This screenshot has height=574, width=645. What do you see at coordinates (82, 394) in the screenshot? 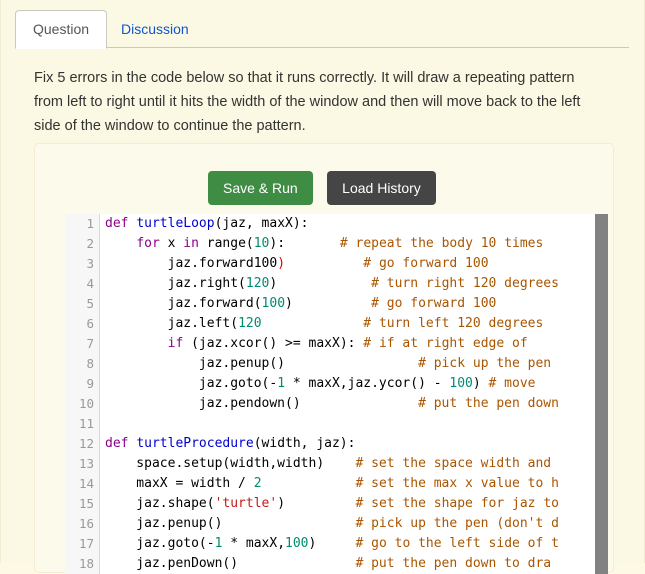
I see `line-number-gutter: 1 2 3 4 5 6 7 8 9 10 11 12 13 14 15 16 17 18` at bounding box center [82, 394].